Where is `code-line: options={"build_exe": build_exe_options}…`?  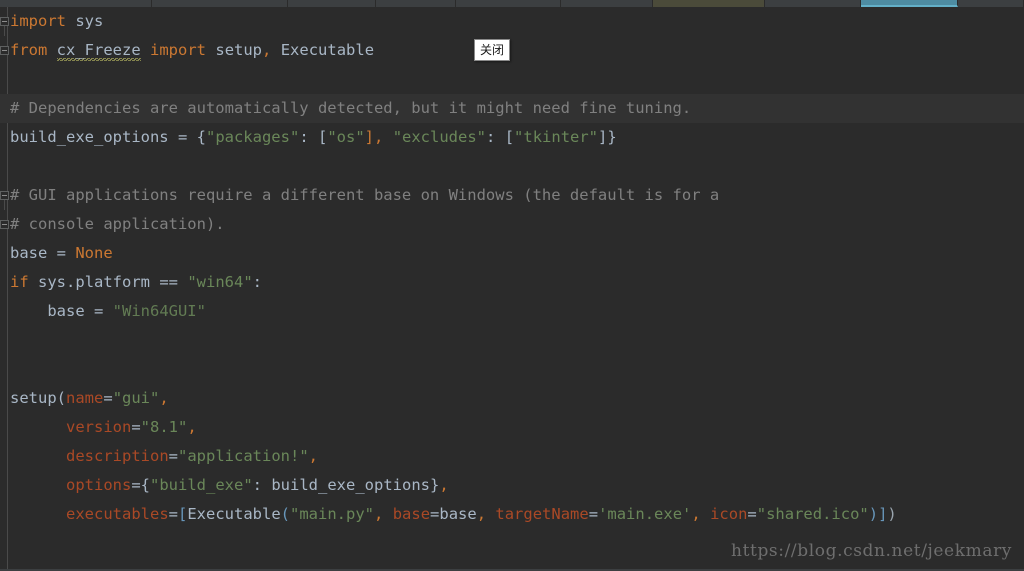
code-line: options={"build_exe": build_exe_options}… is located at coordinates (512, 485).